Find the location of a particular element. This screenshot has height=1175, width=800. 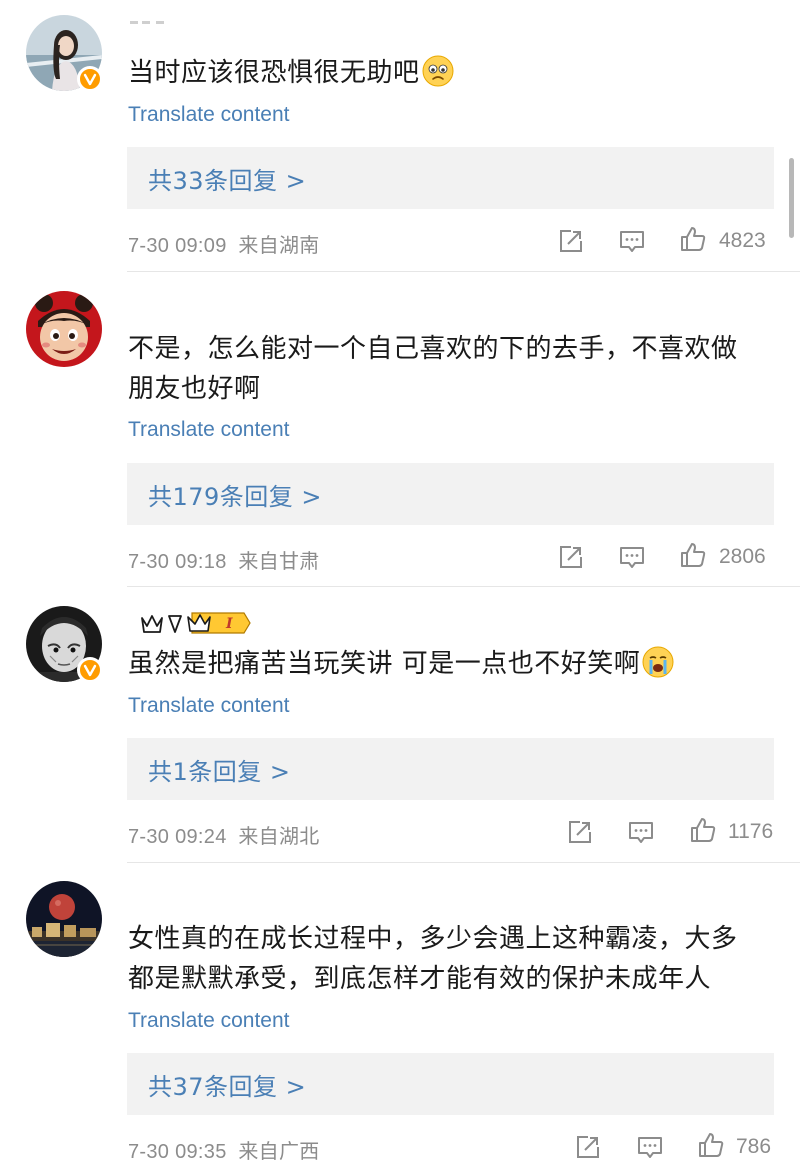

comment-icon is located at coordinates (650, 1147).